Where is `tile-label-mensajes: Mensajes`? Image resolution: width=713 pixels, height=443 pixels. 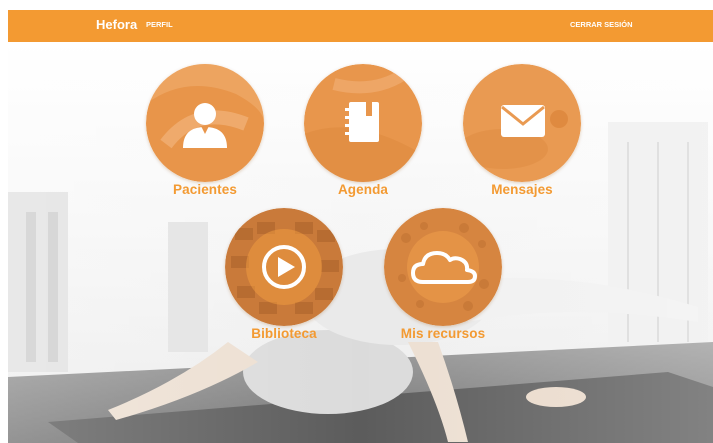 tile-label-mensajes: Mensajes is located at coordinates (522, 189).